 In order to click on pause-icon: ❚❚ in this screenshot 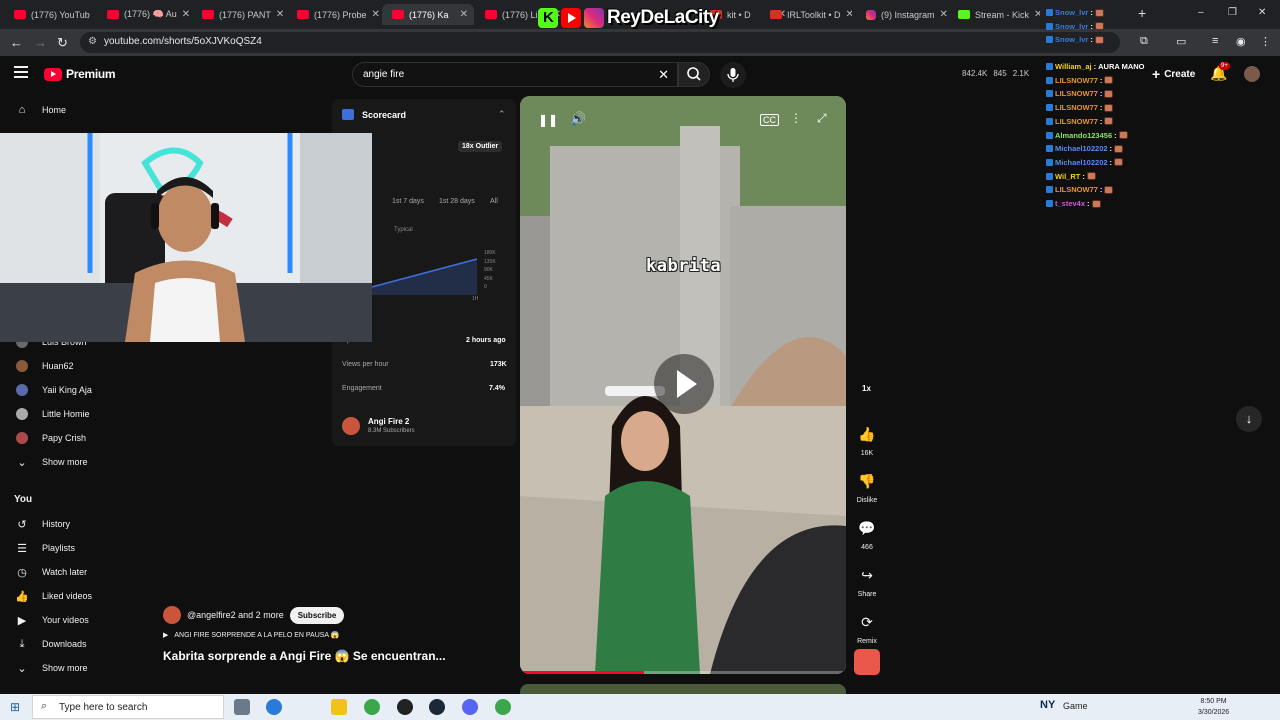, I will do `click(548, 120)`.